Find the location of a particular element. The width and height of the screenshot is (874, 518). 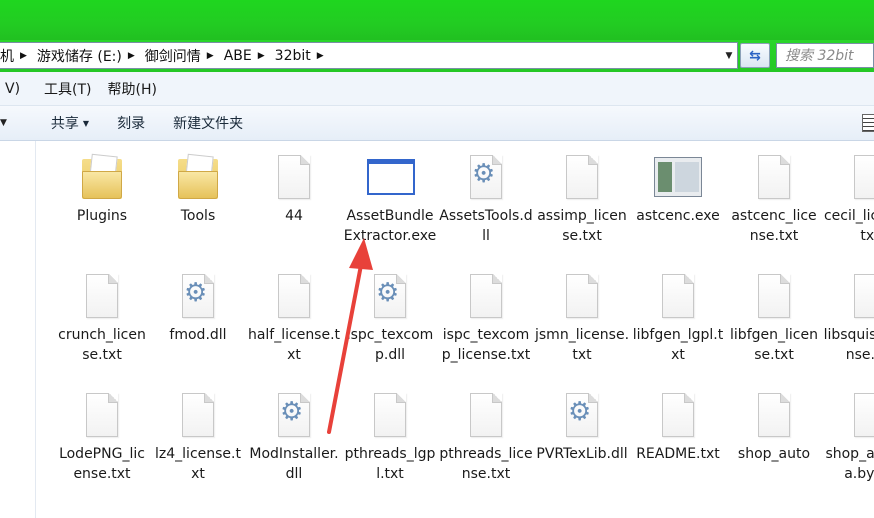

share-button: 共享 ▼ is located at coordinates (70, 123).